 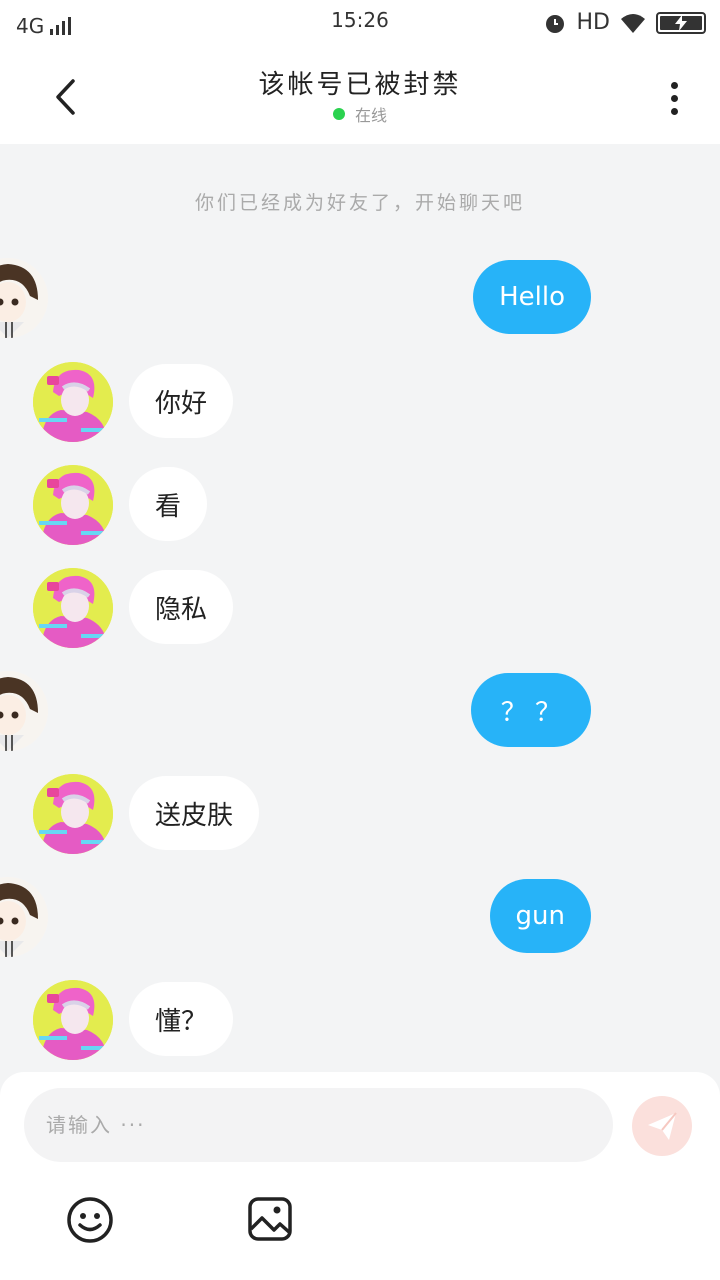 What do you see at coordinates (360, 298) in the screenshot?
I see `message-row: Hello` at bounding box center [360, 298].